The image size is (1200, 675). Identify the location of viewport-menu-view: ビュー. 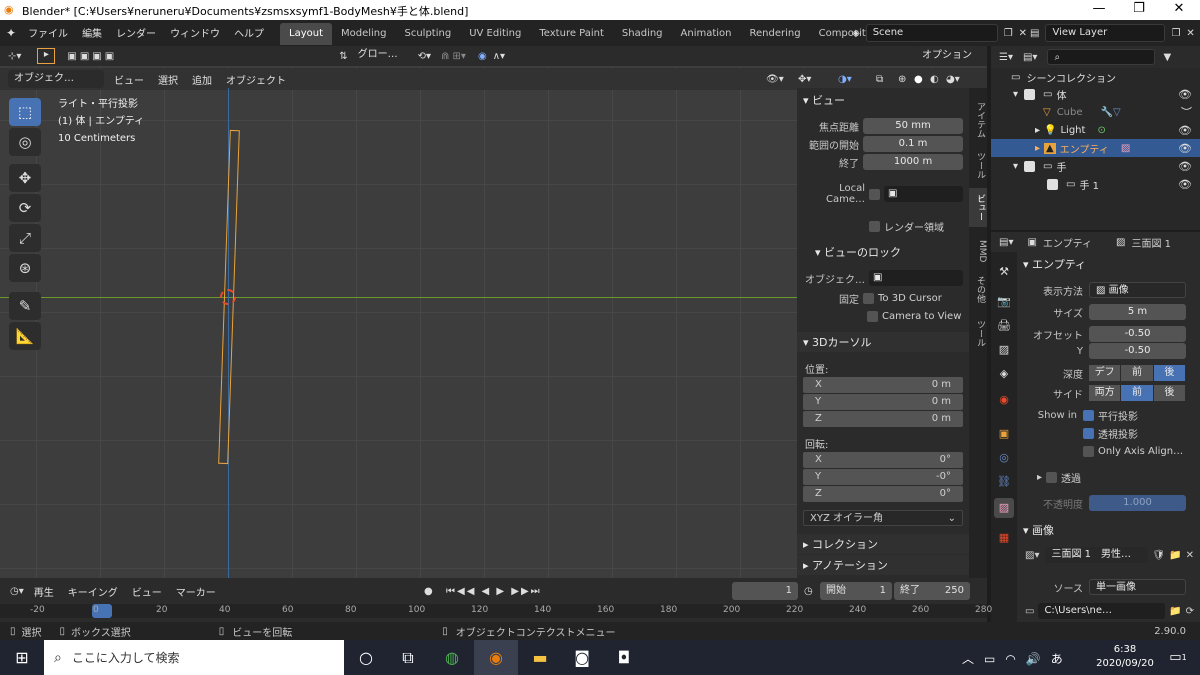
(129, 79).